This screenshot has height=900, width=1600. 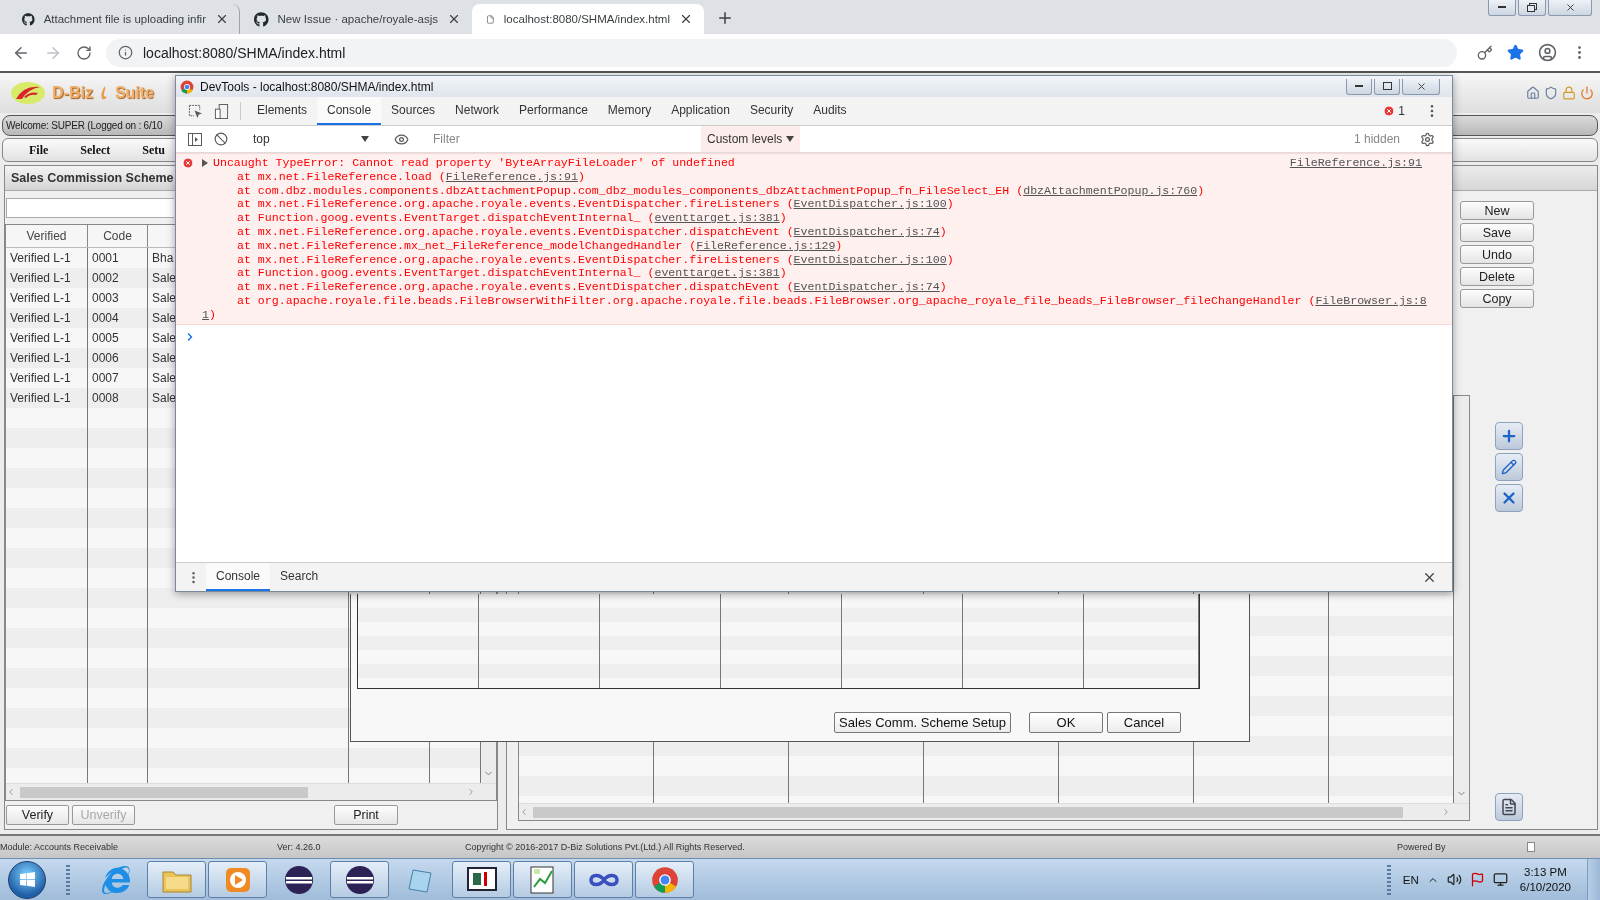 I want to click on table-cell-text: 0008, so click(x=105, y=398).